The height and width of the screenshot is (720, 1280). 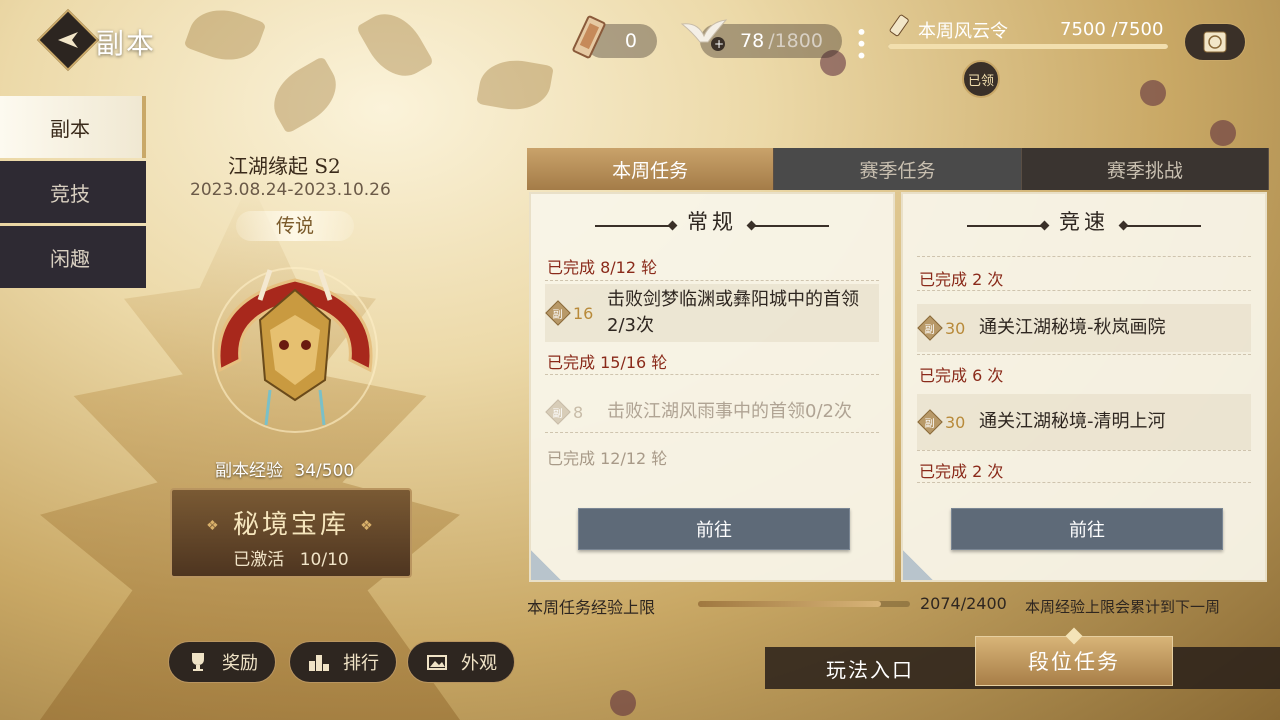 I want to click on side-tabs: 副本 竞技 闲趣, so click(x=73, y=193).